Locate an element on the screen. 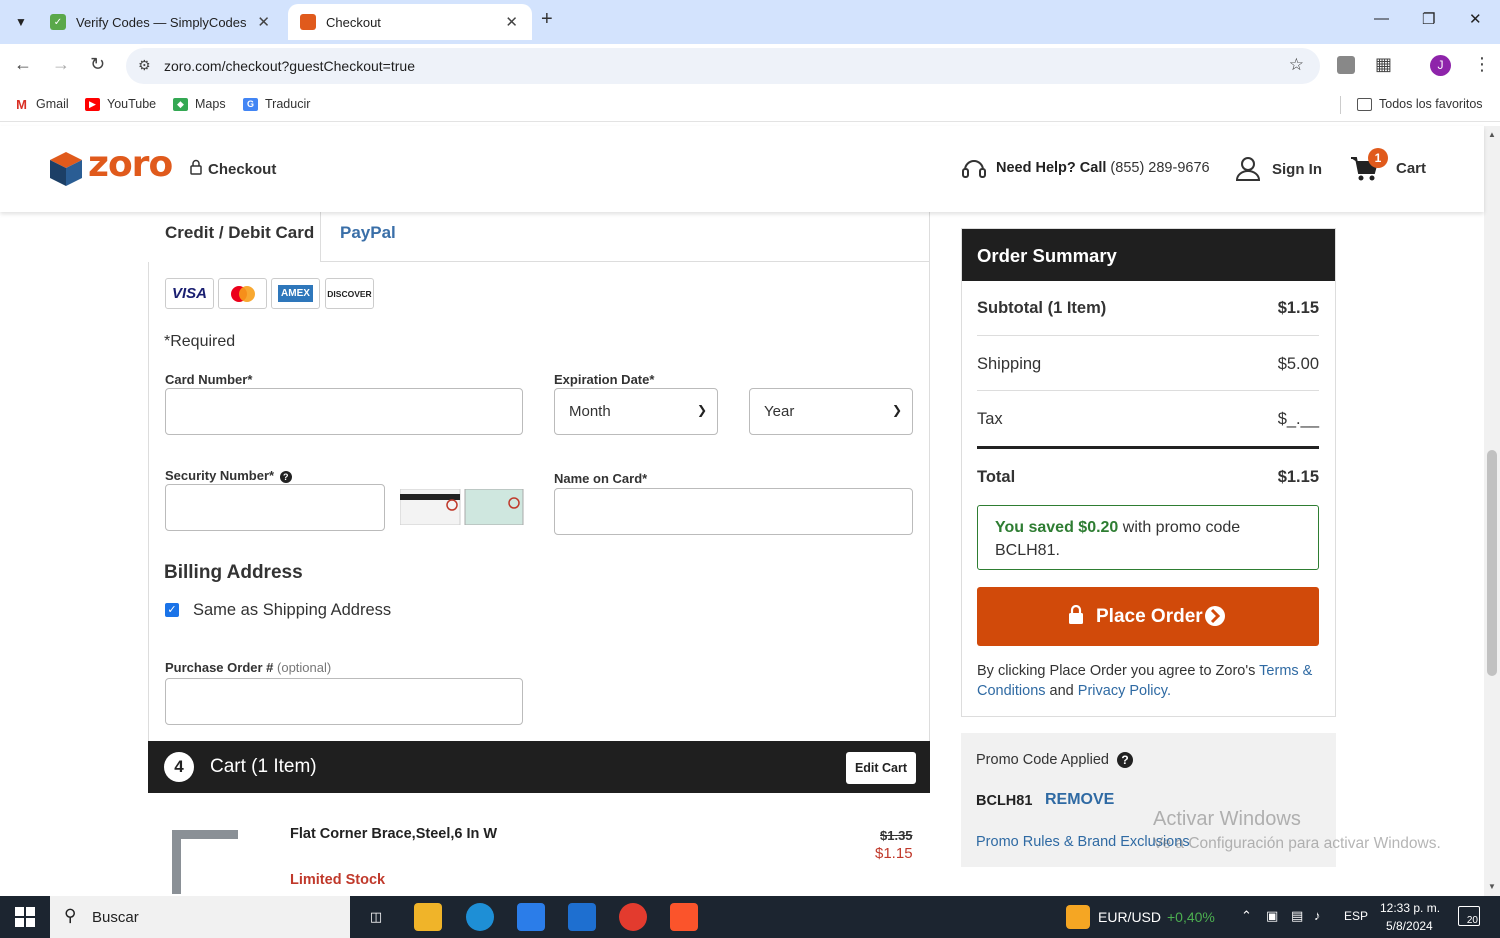  order-summary-header: Order Summary is located at coordinates (1148, 255).